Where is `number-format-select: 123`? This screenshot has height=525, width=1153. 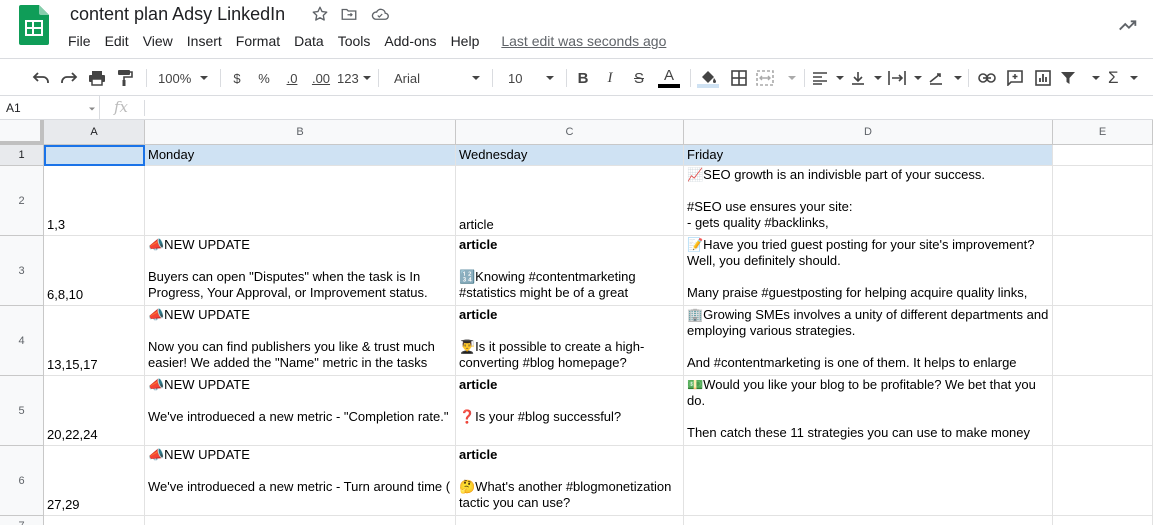
number-format-select: 123 is located at coordinates (354, 78).